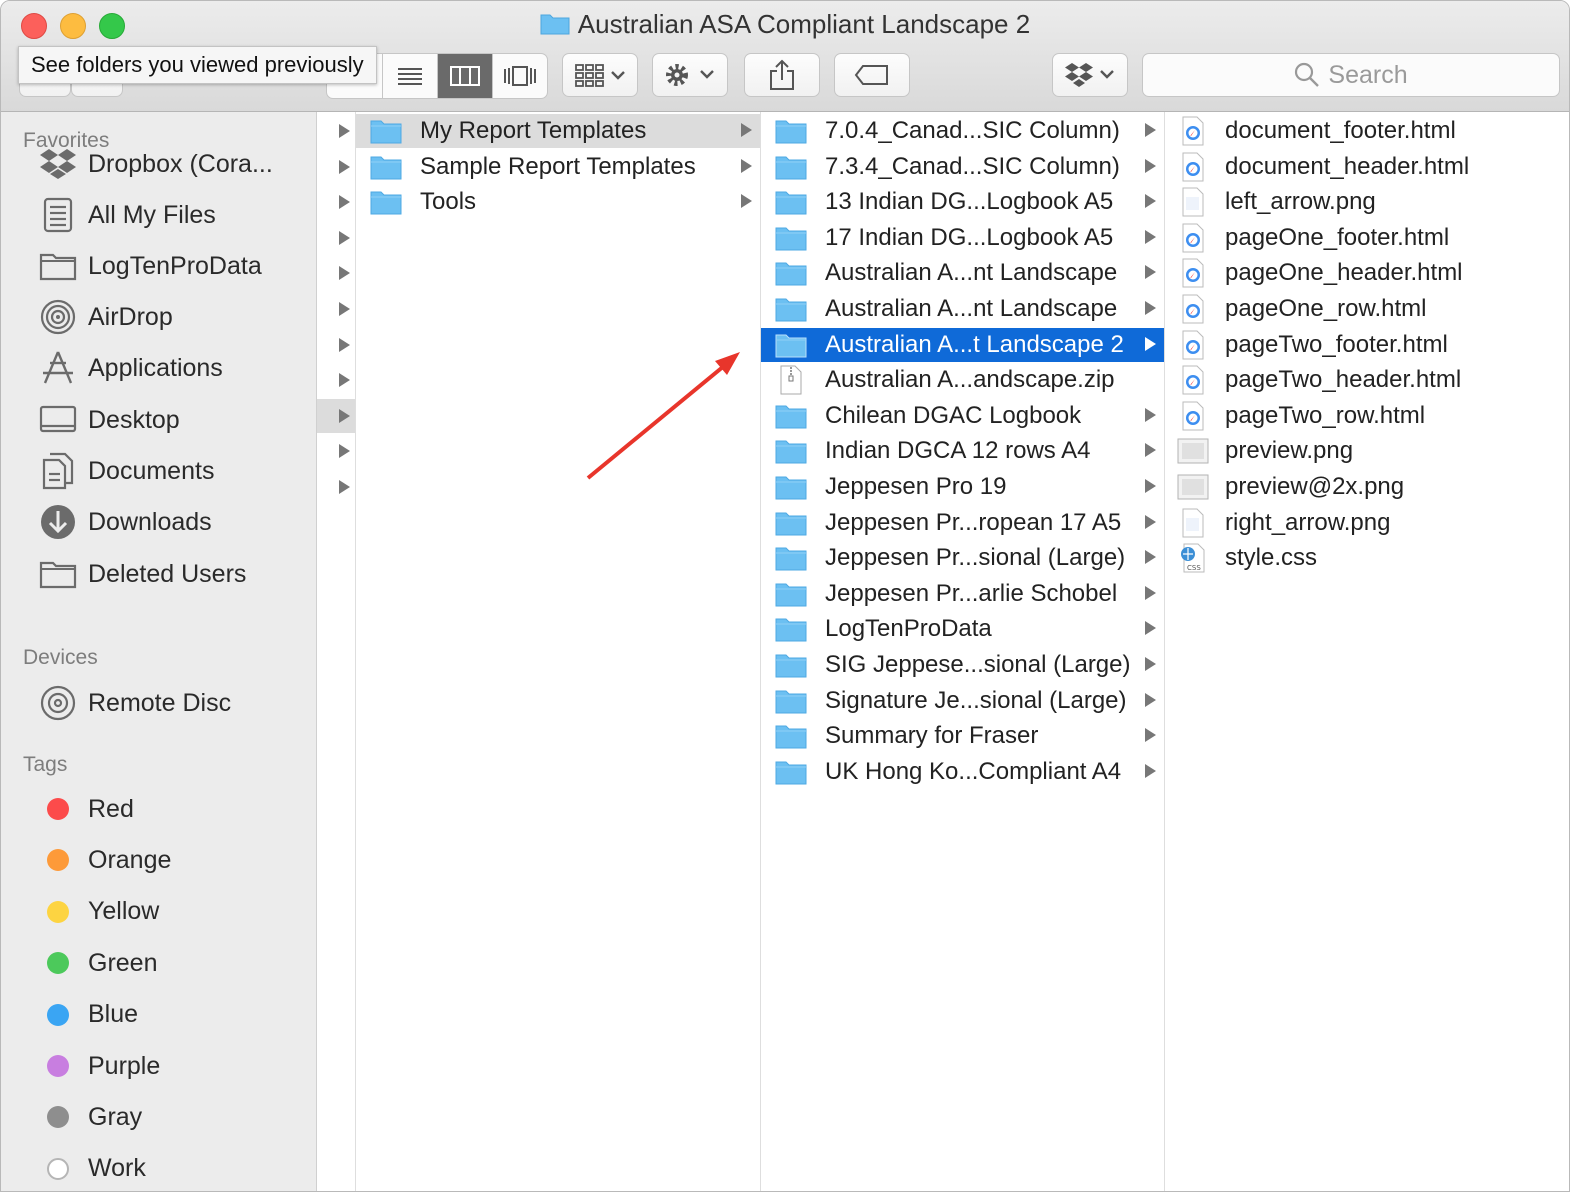 The image size is (1588, 1202). I want to click on tag-purple: Purple, so click(158, 1066).